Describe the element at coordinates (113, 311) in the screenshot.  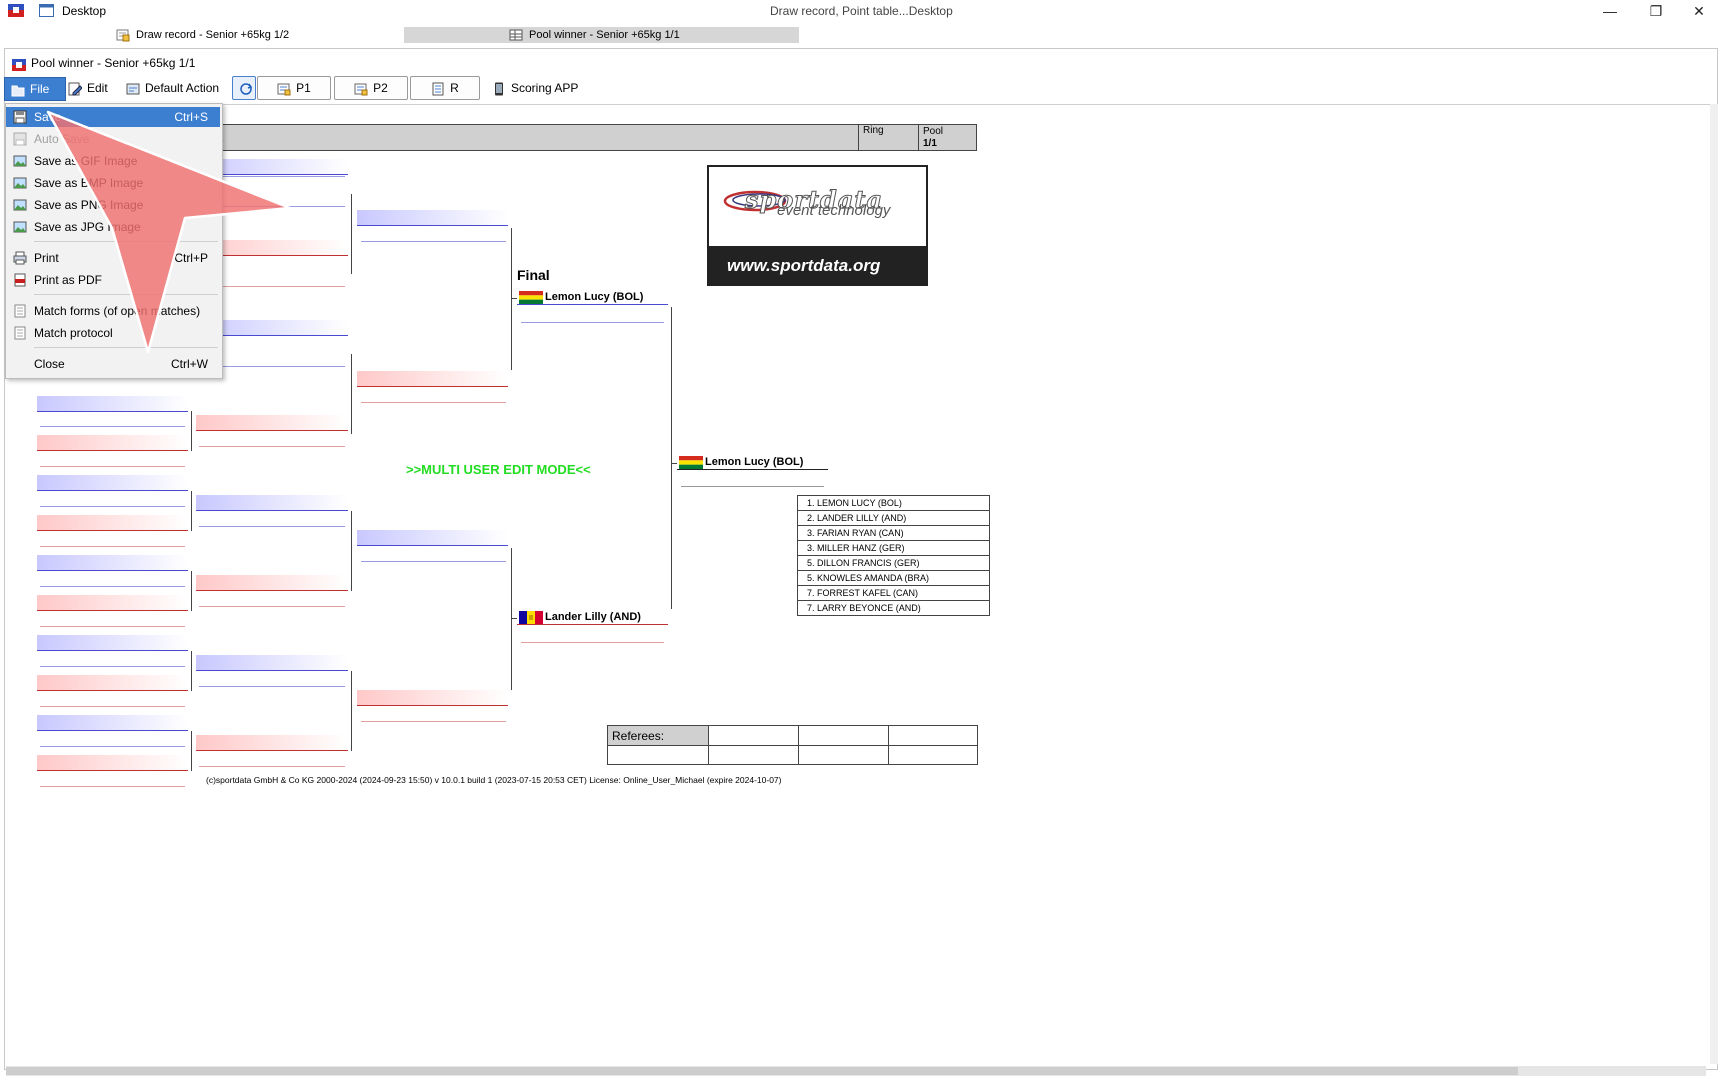
I see `menu-item-match-forms: Match forms (of open matches)` at that location.